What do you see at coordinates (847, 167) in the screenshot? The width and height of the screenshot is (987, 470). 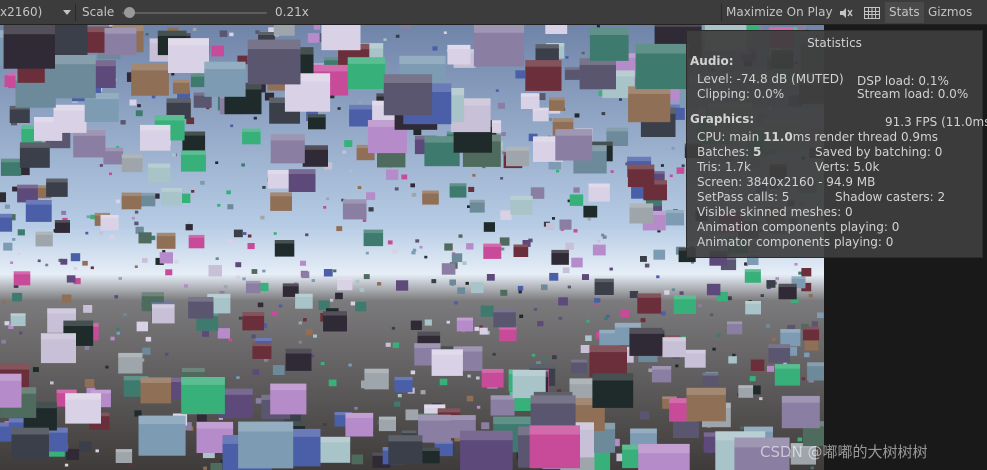 I see `verts-count: Verts: 5.0k` at bounding box center [847, 167].